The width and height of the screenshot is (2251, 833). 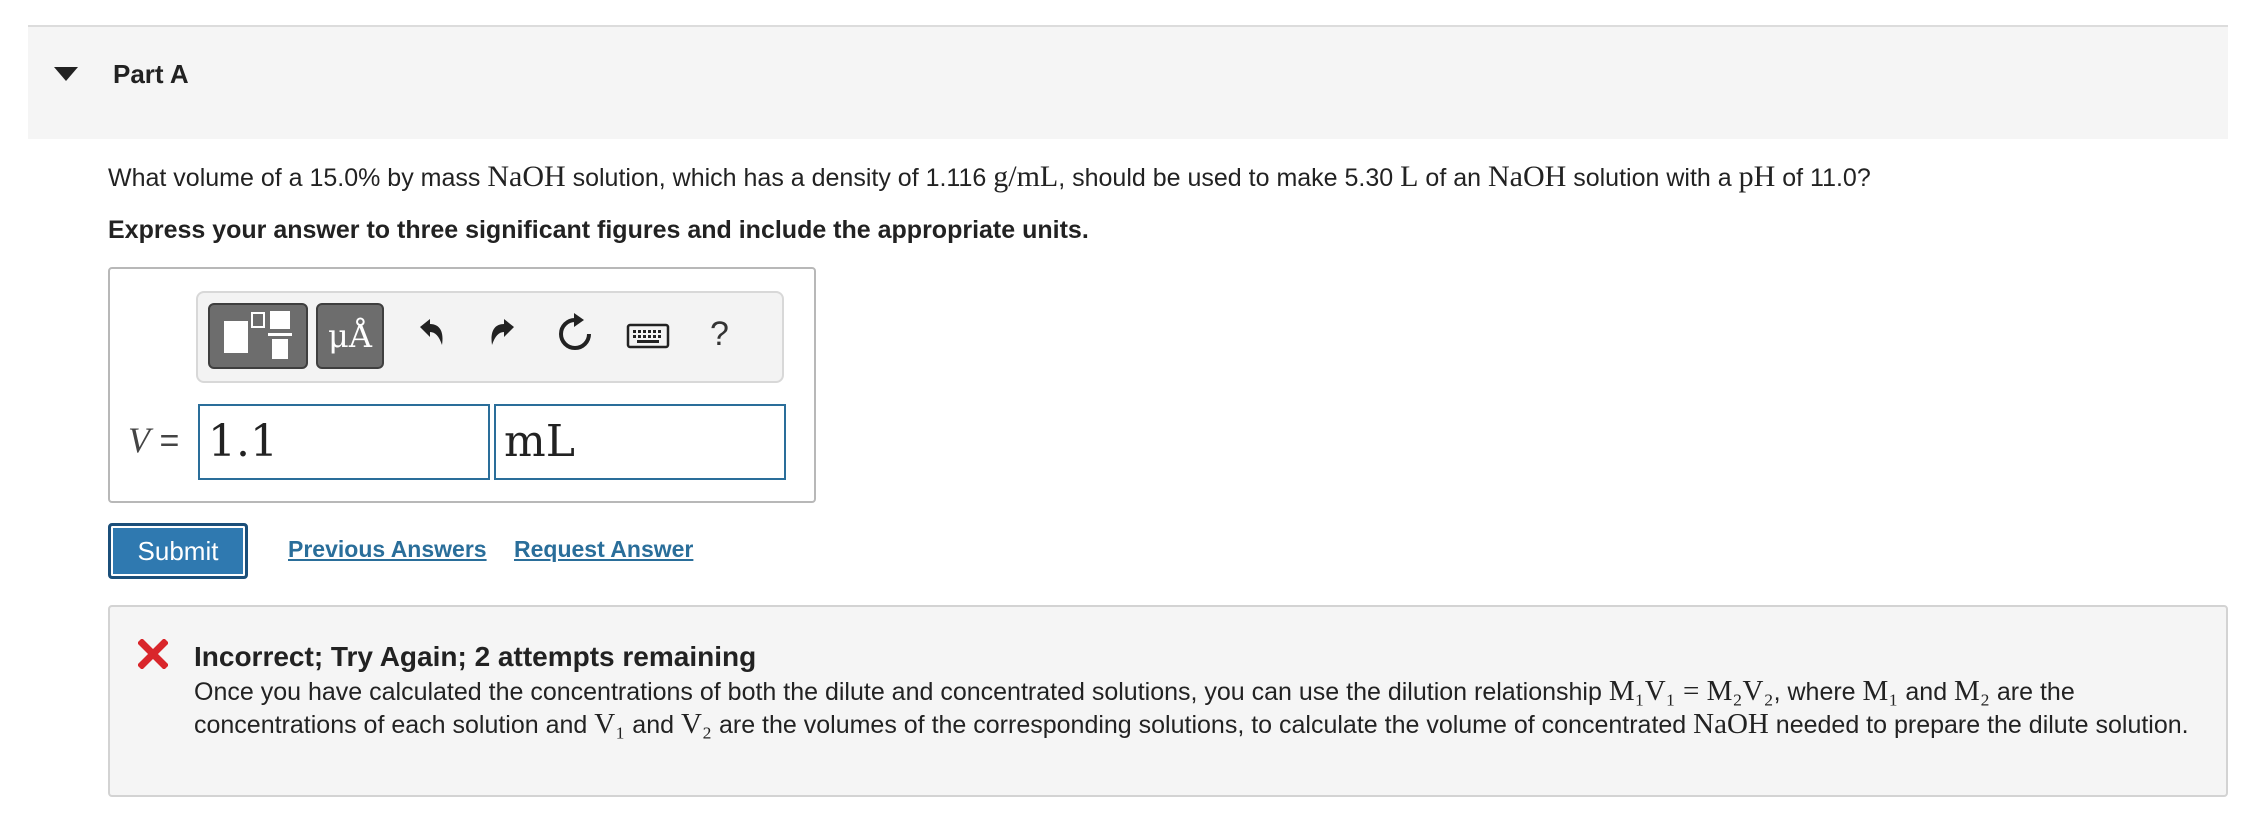 What do you see at coordinates (603, 549) in the screenshot?
I see `request-answer-link: Request Answer` at bounding box center [603, 549].